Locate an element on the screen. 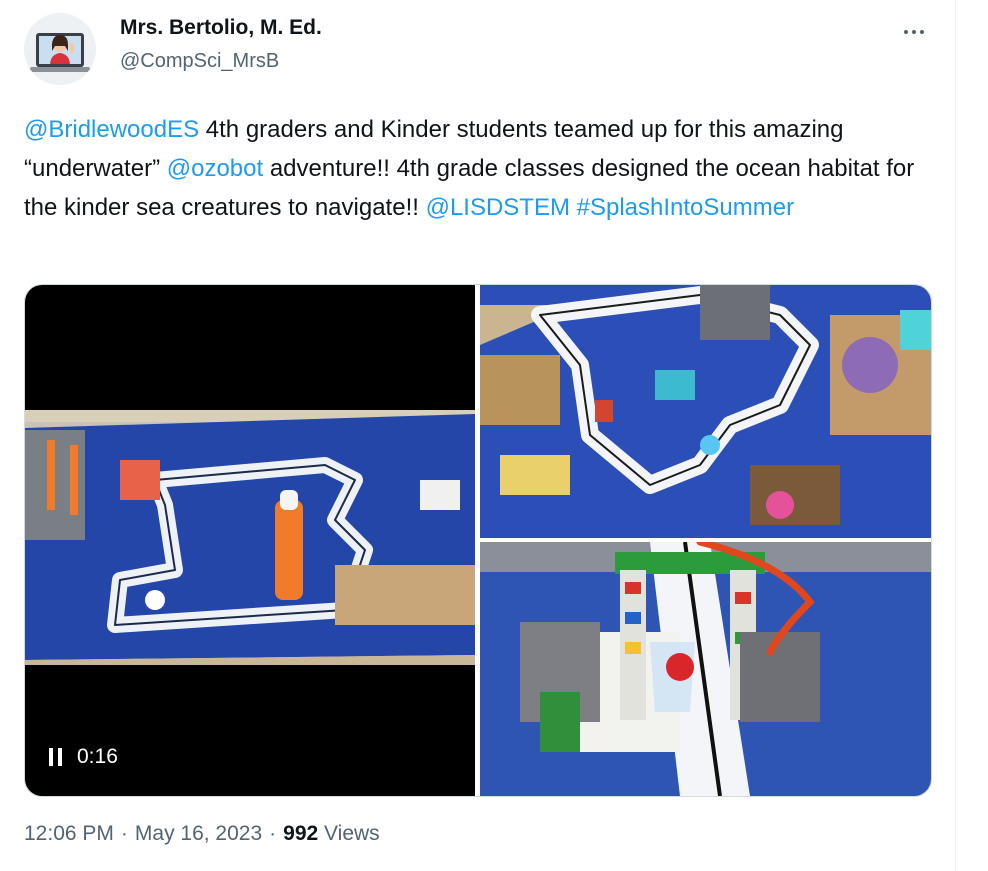 The image size is (988, 871). author-handle: @CompSci_MrsB is located at coordinates (199, 61).